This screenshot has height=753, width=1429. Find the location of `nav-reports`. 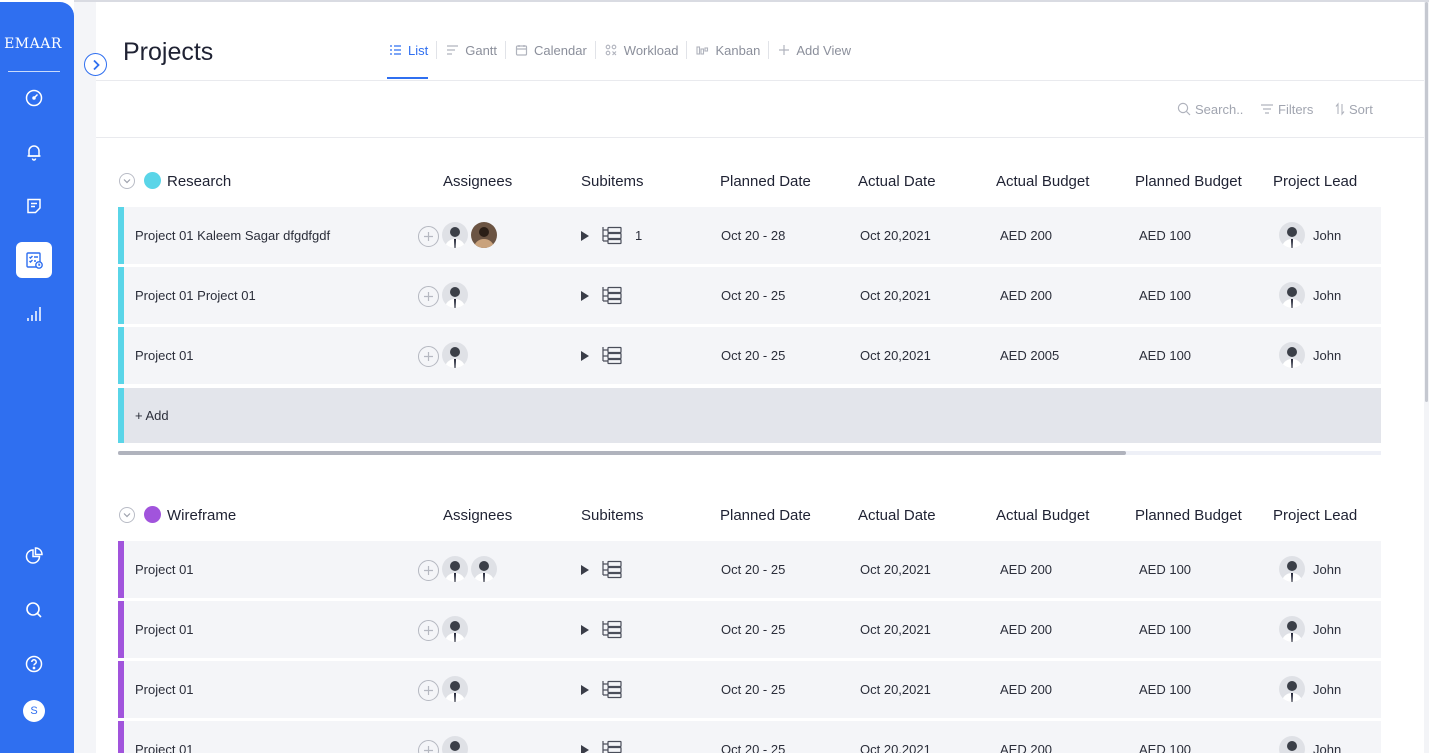

nav-reports is located at coordinates (34, 314).